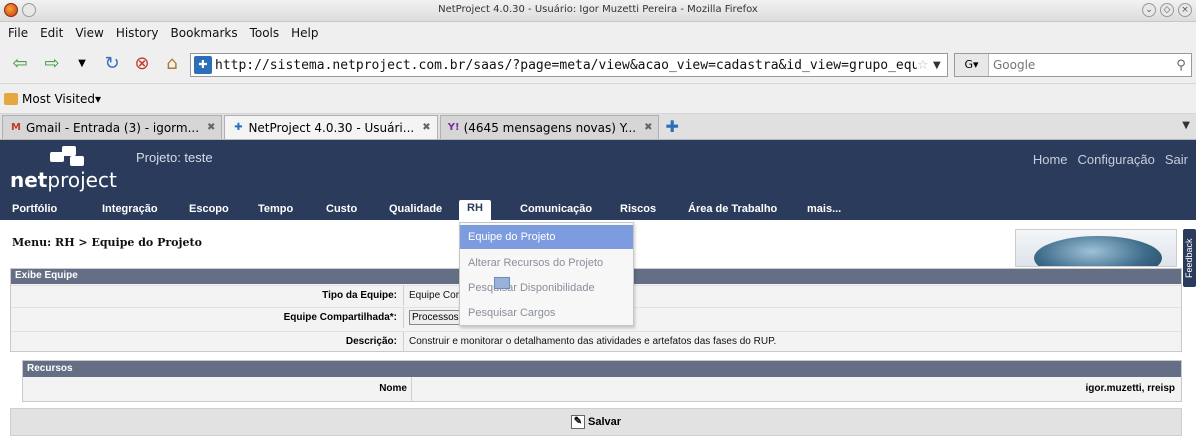 The height and width of the screenshot is (439, 1196). I want to click on equipe-compartilhada-label: Equipe Compartilhada*:, so click(340, 317).